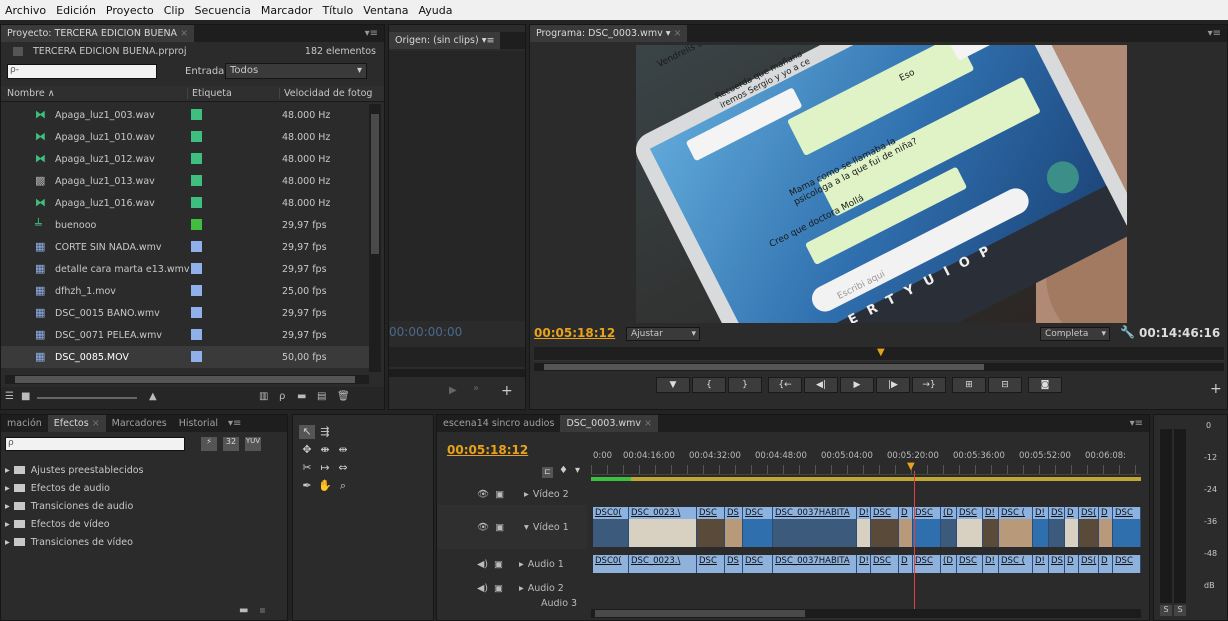 This screenshot has height=621, width=1228. What do you see at coordinates (673, 385) in the screenshot?
I see `add-marker-button: ▼` at bounding box center [673, 385].